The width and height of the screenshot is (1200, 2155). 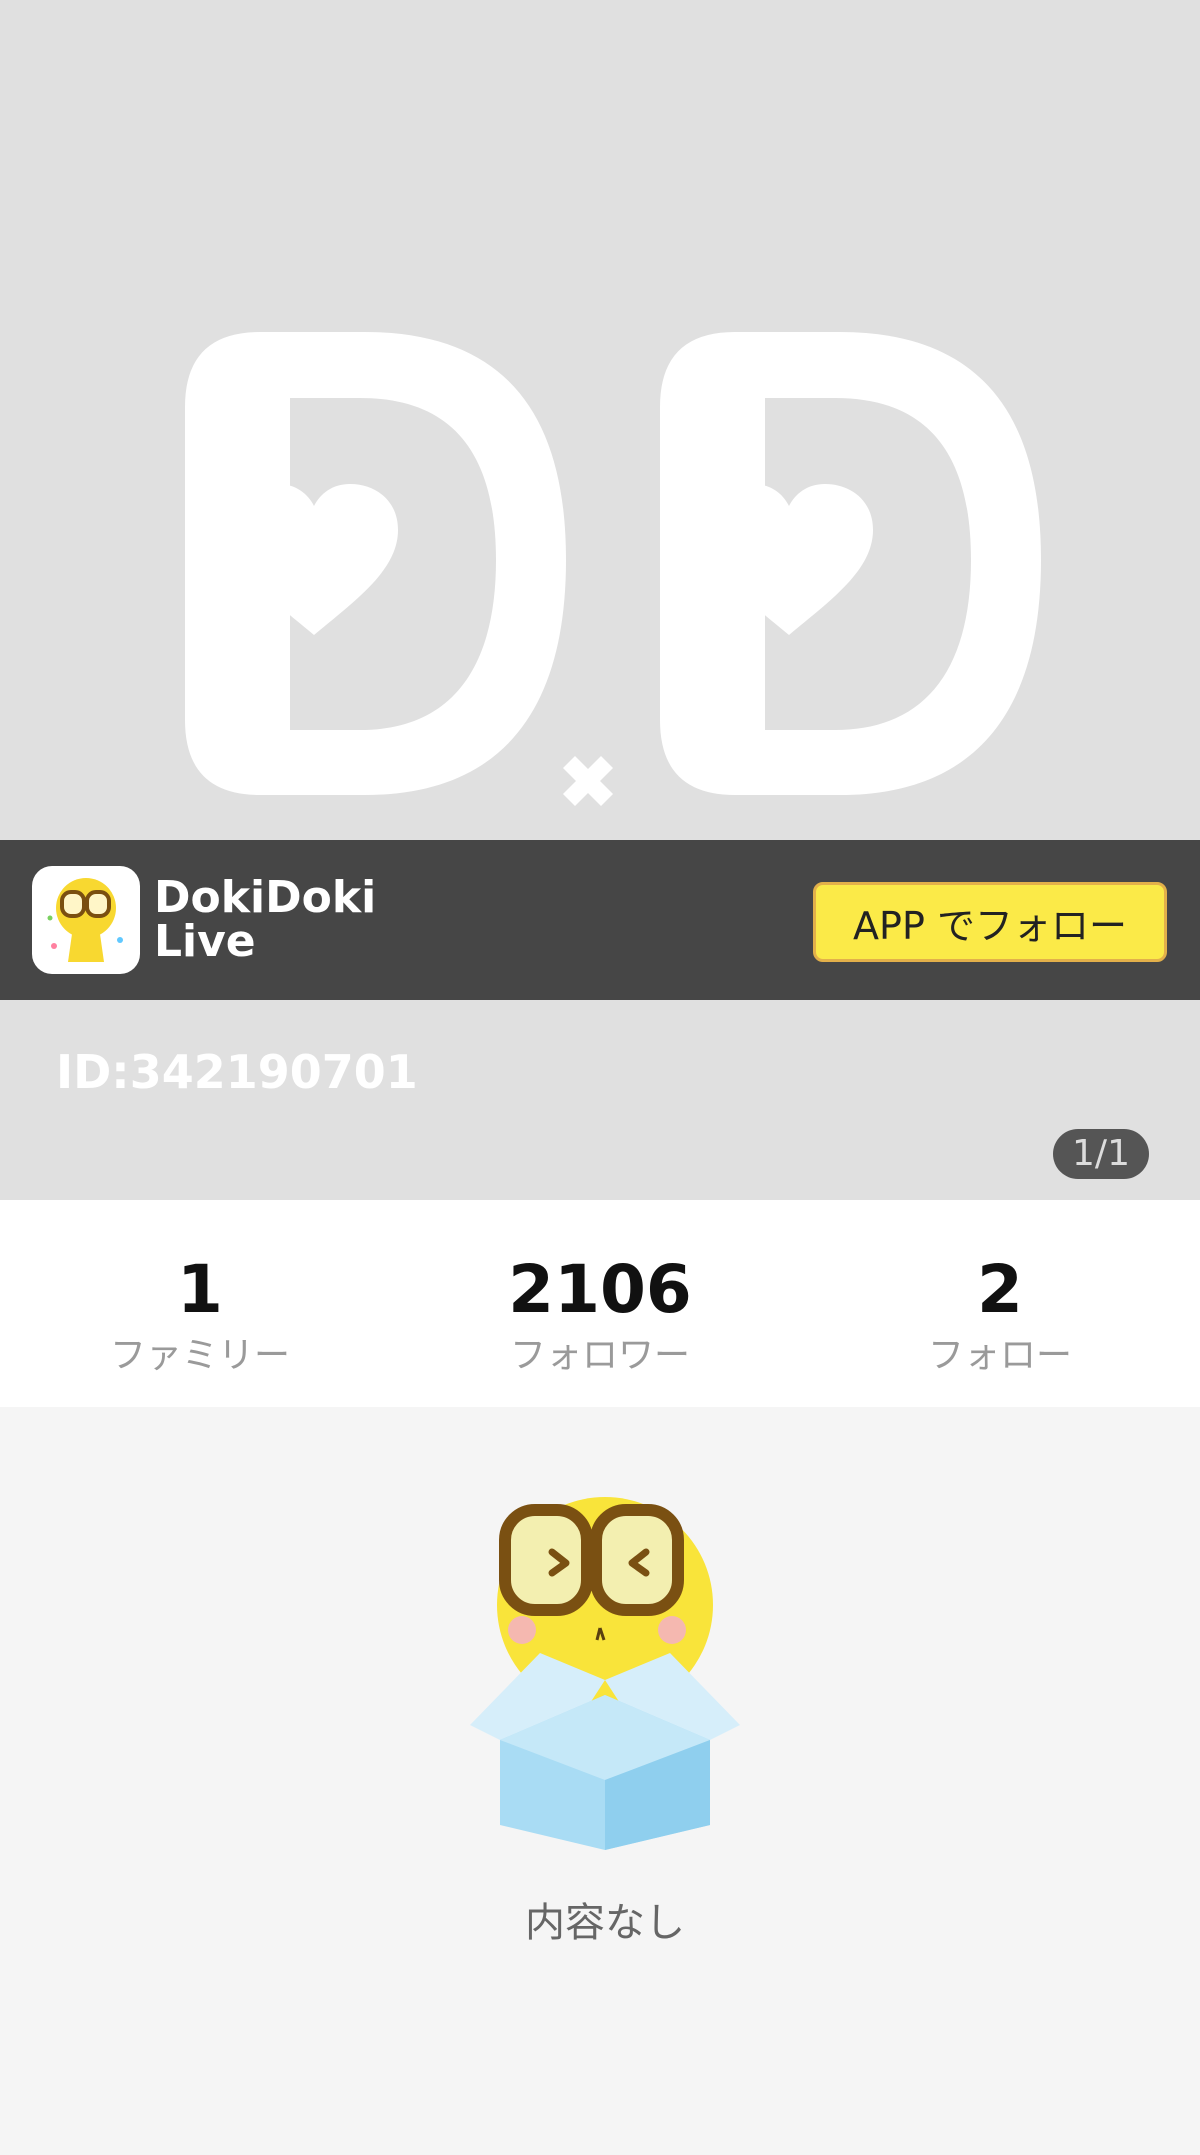 What do you see at coordinates (605, 1923) in the screenshot?
I see `empty-content-message: 内容なし` at bounding box center [605, 1923].